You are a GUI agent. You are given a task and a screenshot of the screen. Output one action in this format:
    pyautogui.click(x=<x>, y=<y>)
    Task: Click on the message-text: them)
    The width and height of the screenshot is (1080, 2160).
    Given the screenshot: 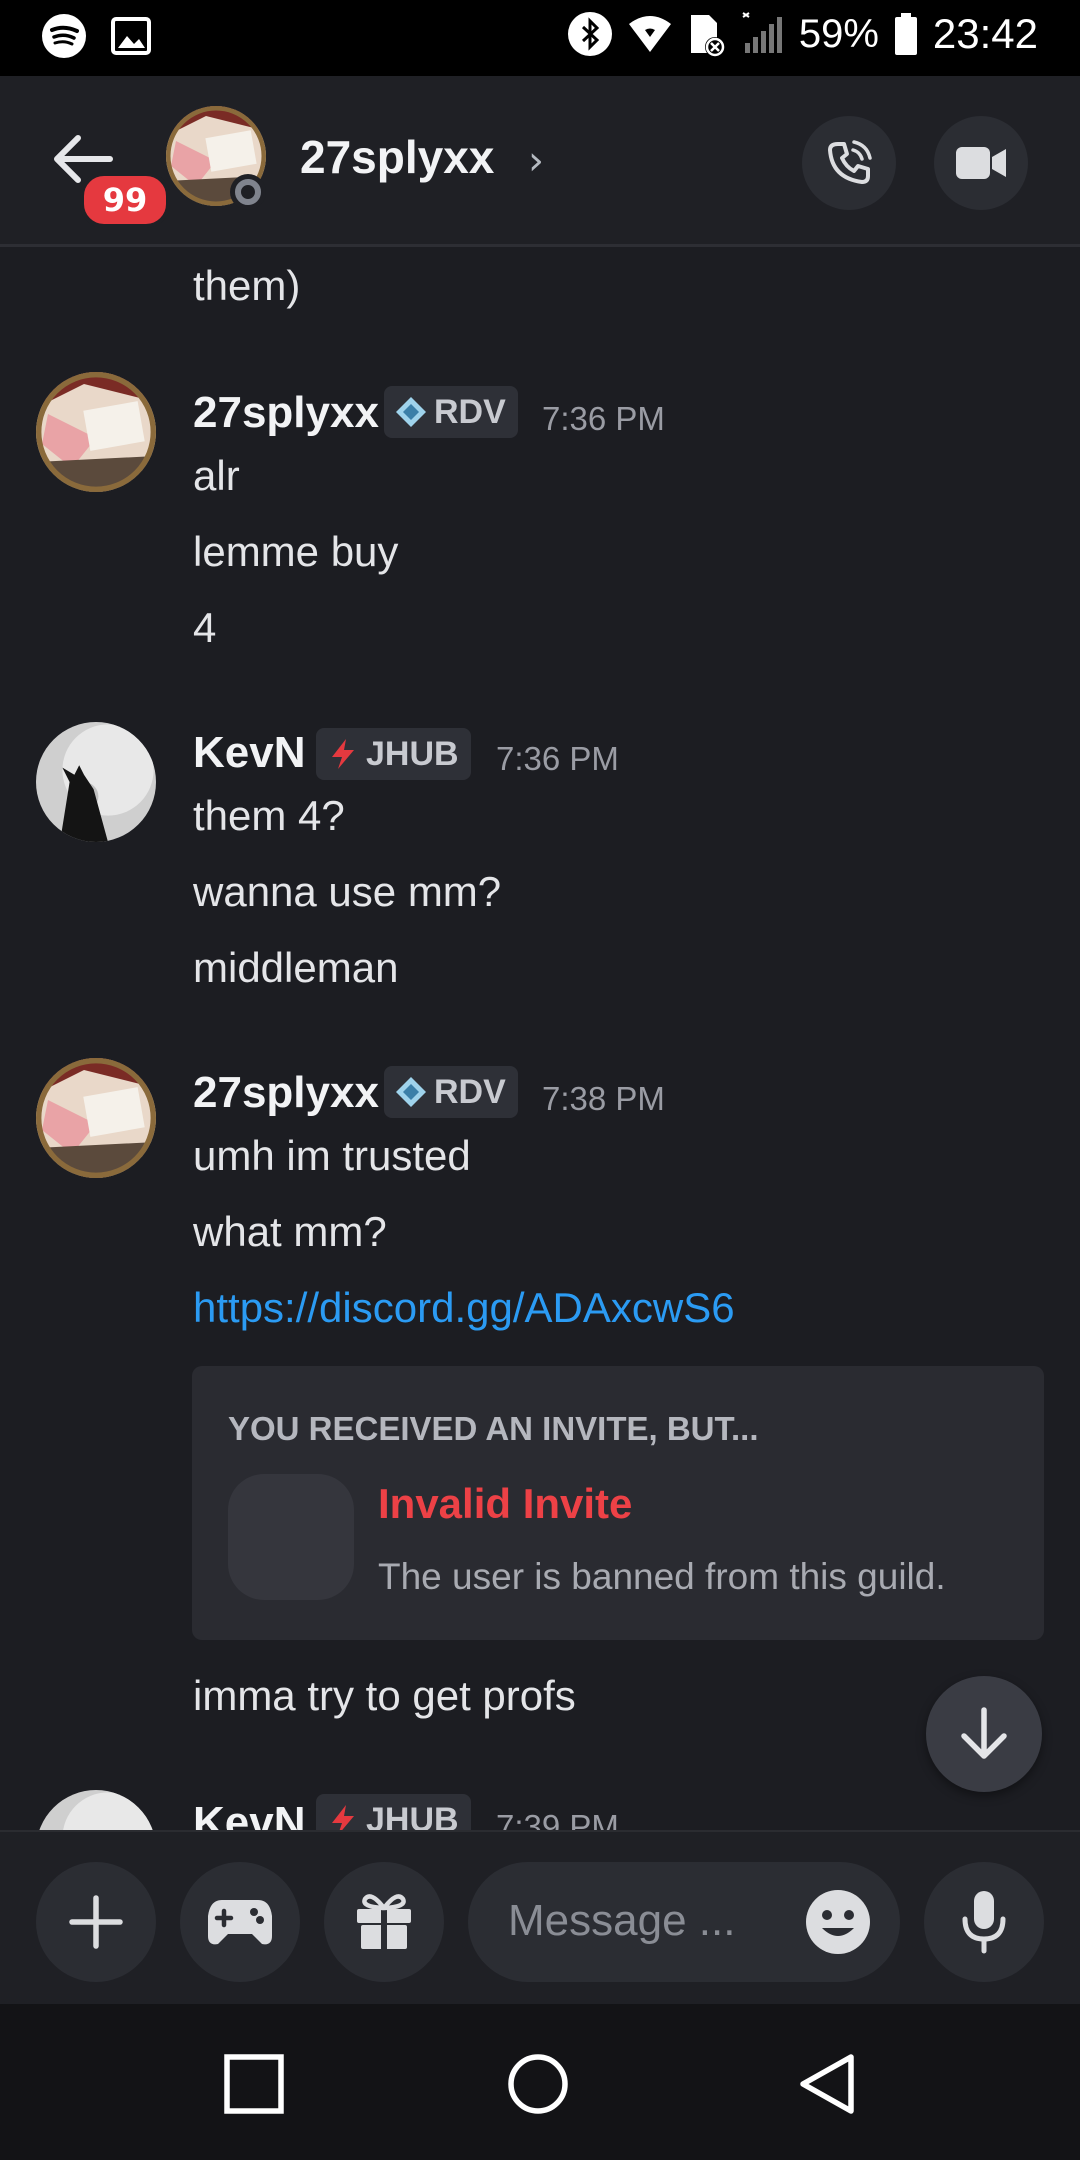 What is the action you would take?
    pyautogui.click(x=247, y=285)
    